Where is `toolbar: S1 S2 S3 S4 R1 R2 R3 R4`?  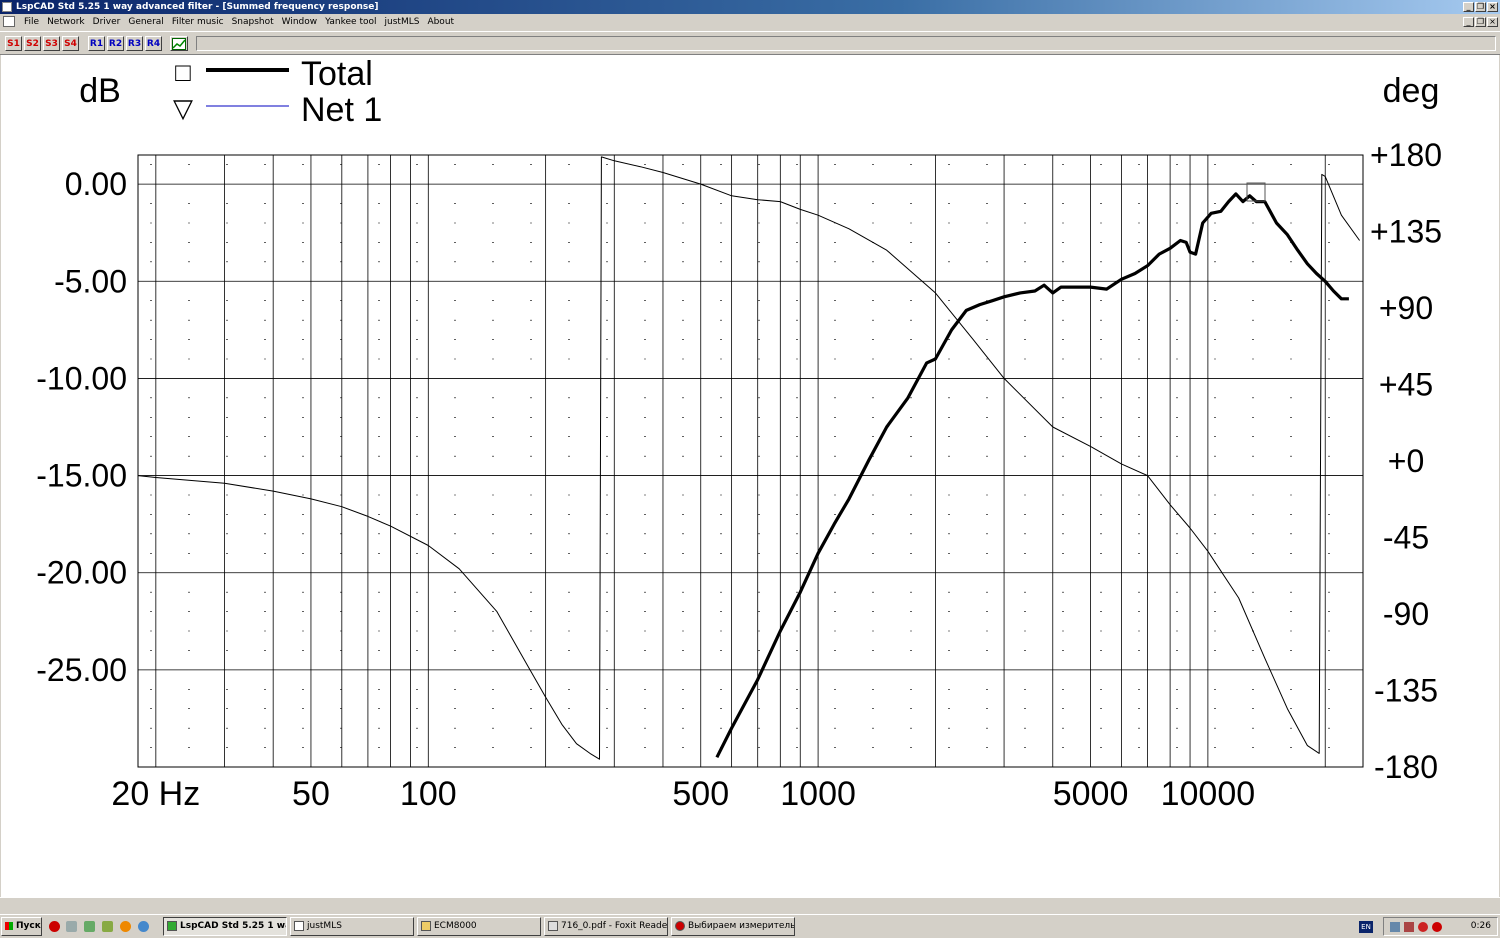
toolbar: S1 S2 S3 S4 R1 R2 R3 R4 is located at coordinates (750, 43).